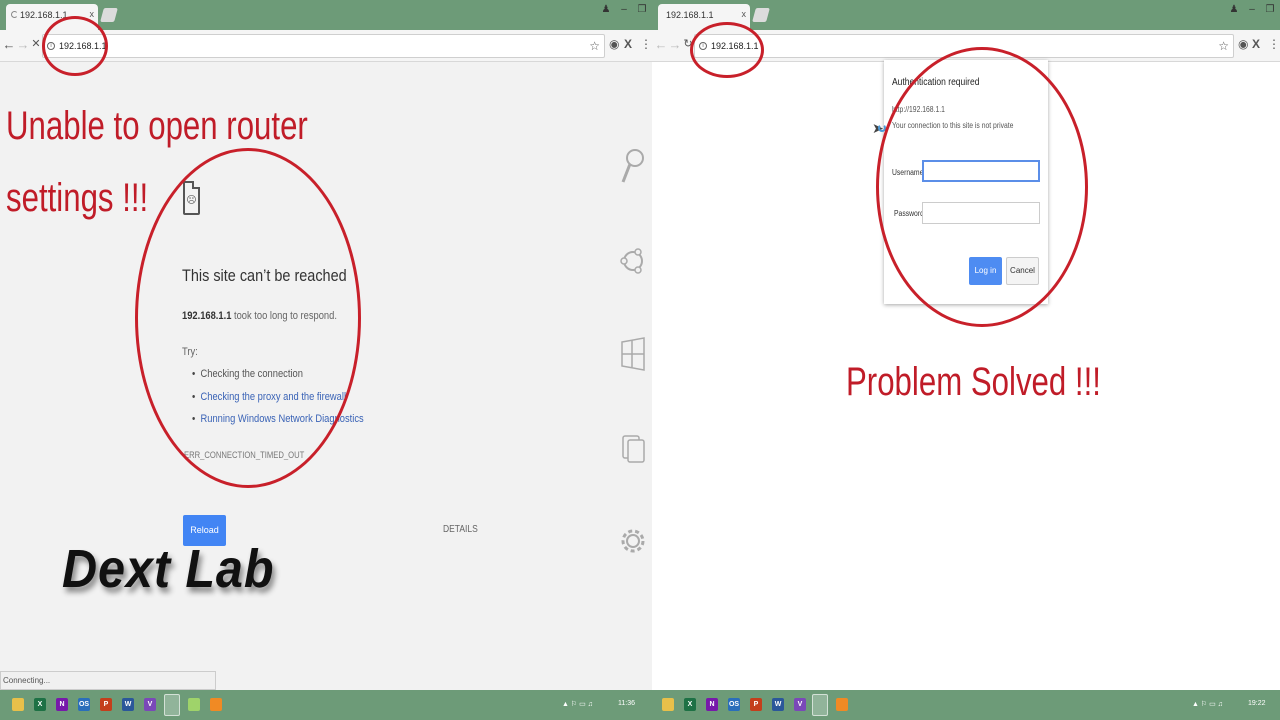  What do you see at coordinates (326, 705) in the screenshot?
I see `taskbar-left: X N OS P W V ▲ ⚐ ▭ ♫ 11:36` at bounding box center [326, 705].